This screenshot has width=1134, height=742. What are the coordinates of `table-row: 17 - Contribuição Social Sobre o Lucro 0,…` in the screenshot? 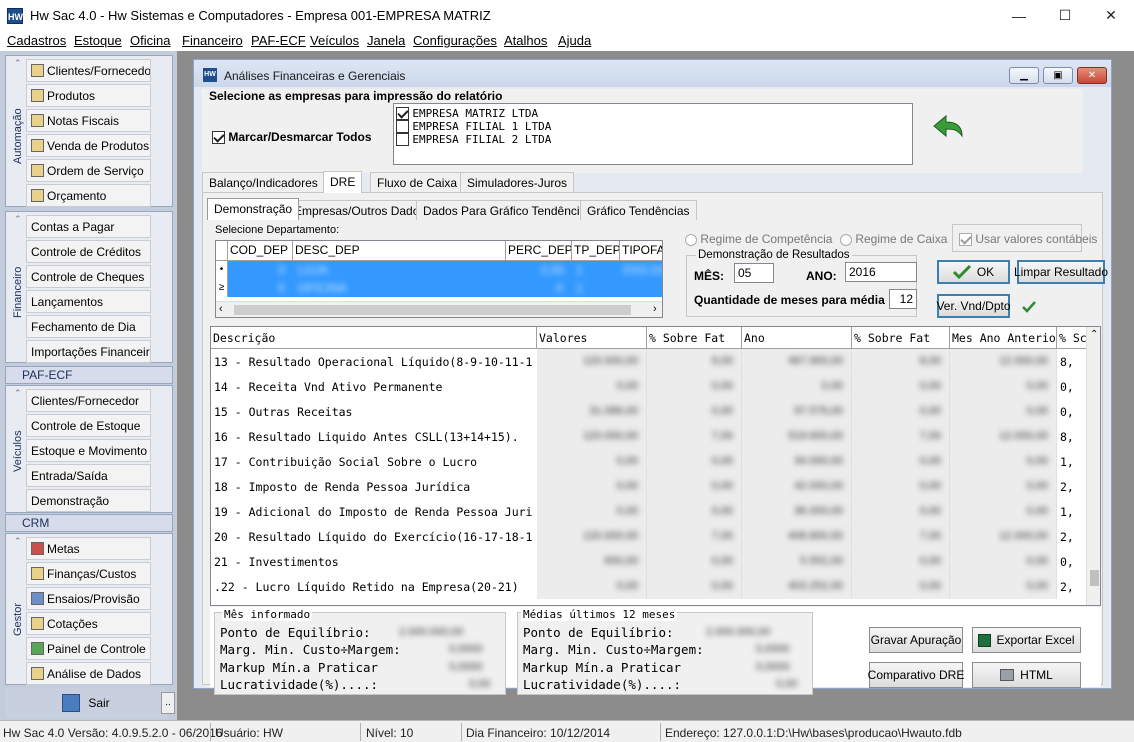 It's located at (648, 461).